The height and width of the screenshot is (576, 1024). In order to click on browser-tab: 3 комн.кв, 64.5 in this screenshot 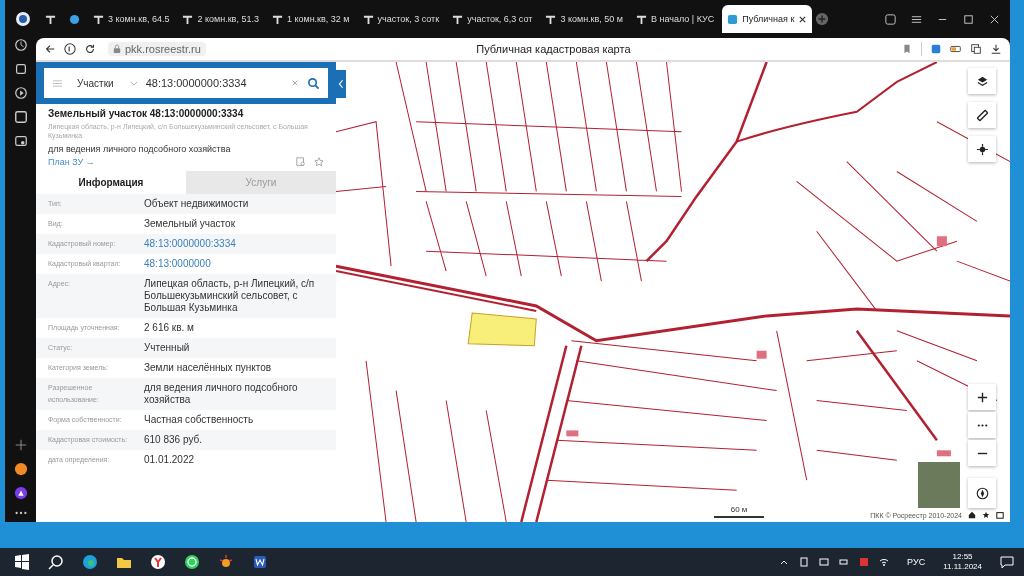, I will do `click(131, 19)`.